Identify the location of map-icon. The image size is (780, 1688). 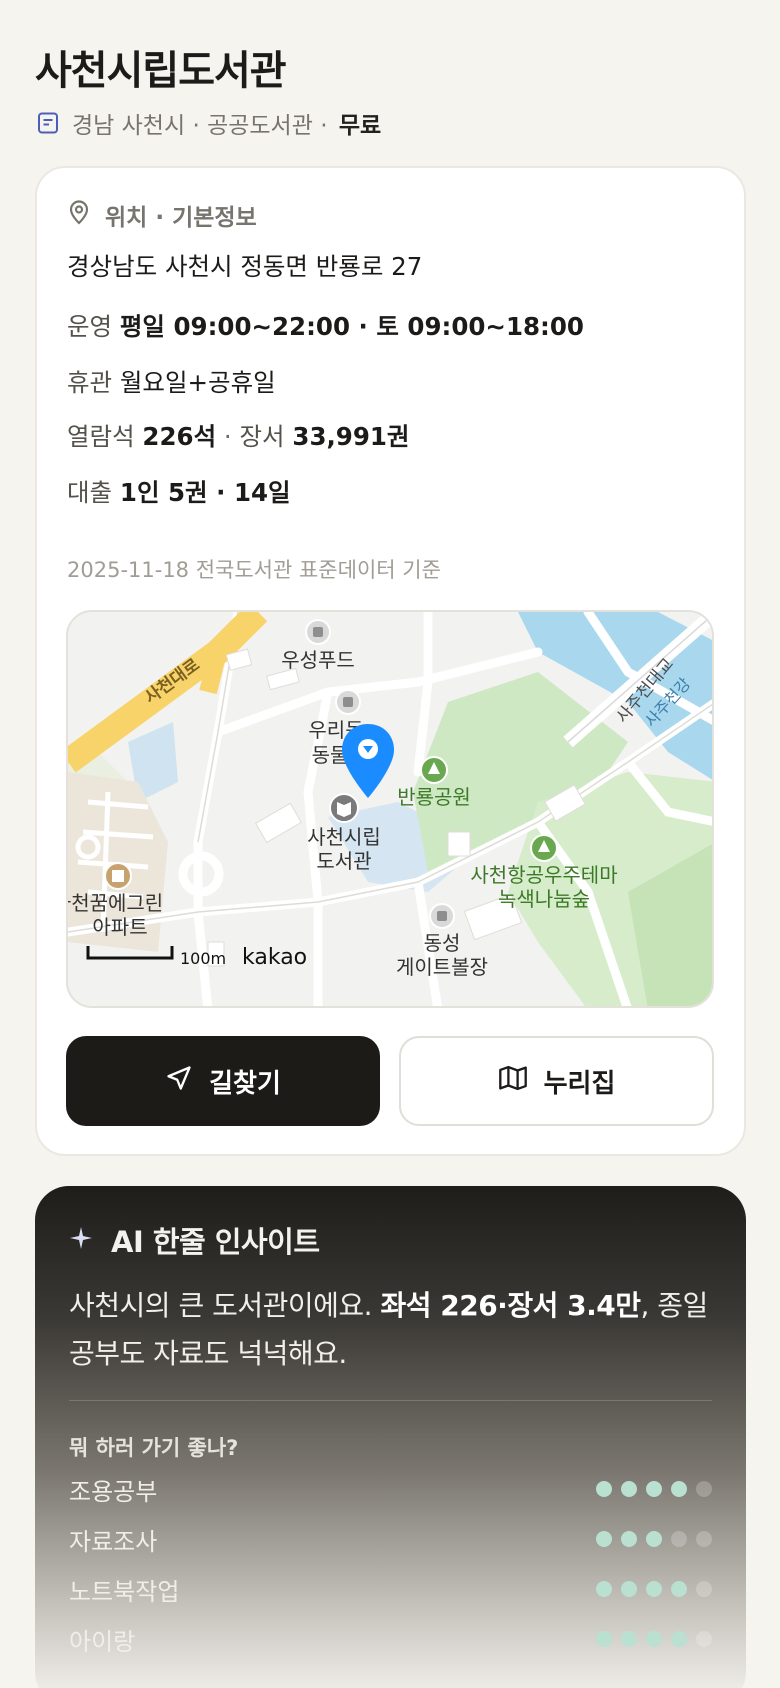
(513, 1081).